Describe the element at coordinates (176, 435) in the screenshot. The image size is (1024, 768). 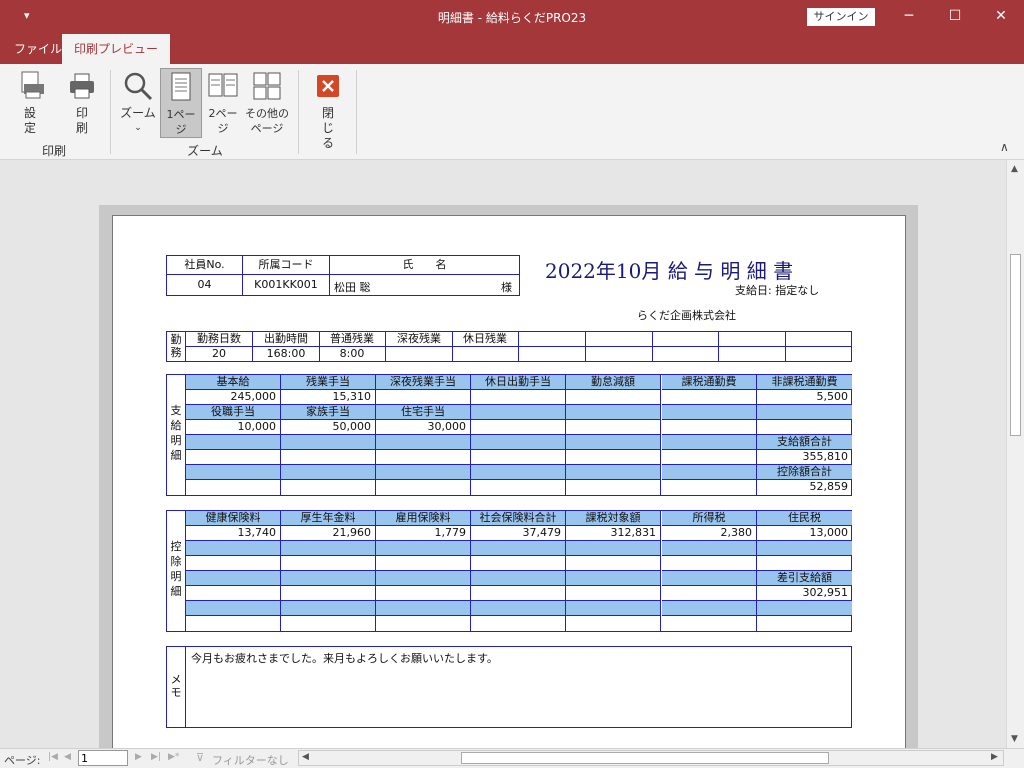
I see `pay-side-label: 支給明細` at that location.